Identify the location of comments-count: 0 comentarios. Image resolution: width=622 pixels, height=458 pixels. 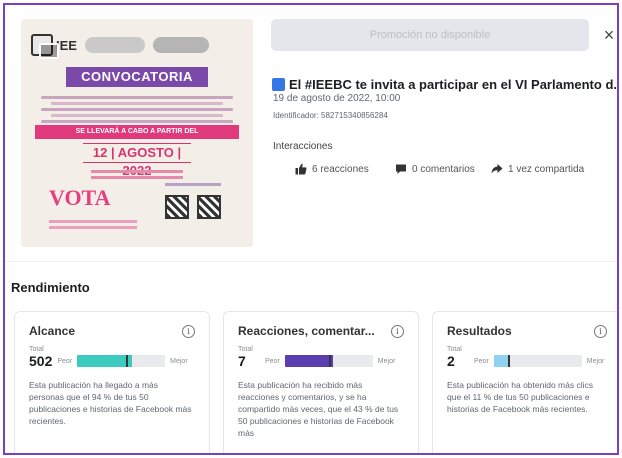
(435, 169).